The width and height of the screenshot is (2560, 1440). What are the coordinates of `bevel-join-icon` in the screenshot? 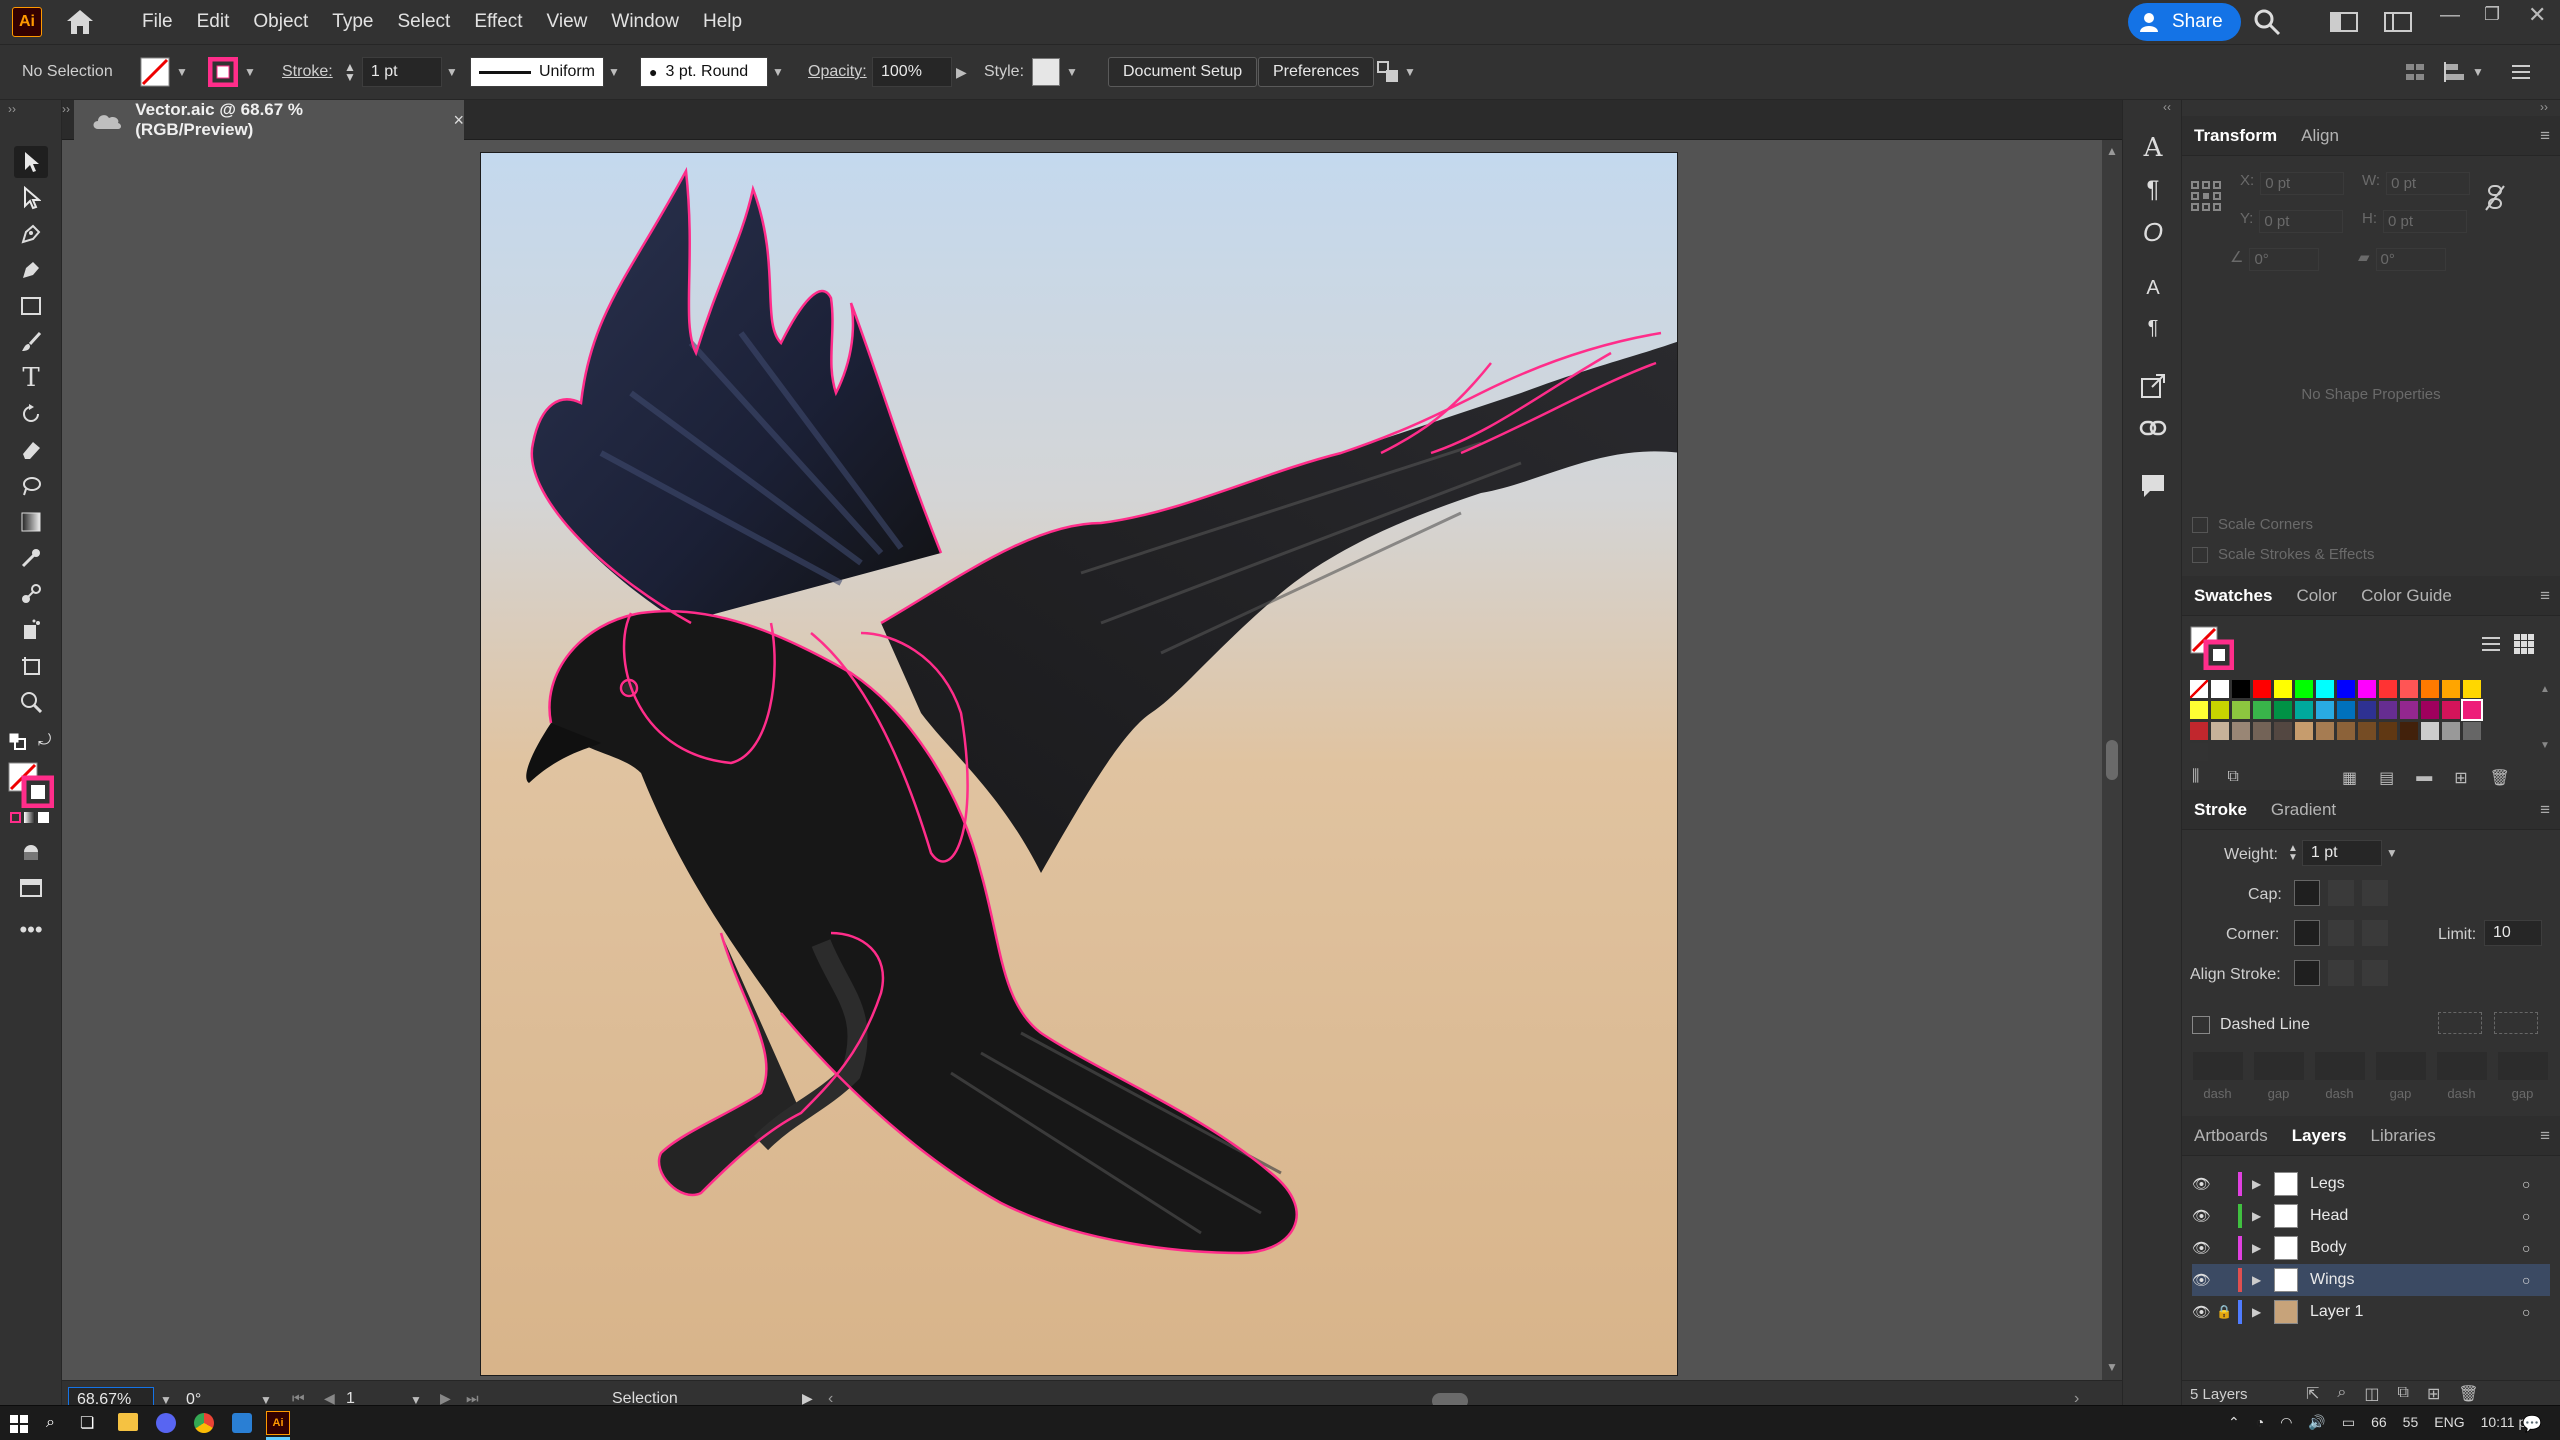 It's located at (2375, 933).